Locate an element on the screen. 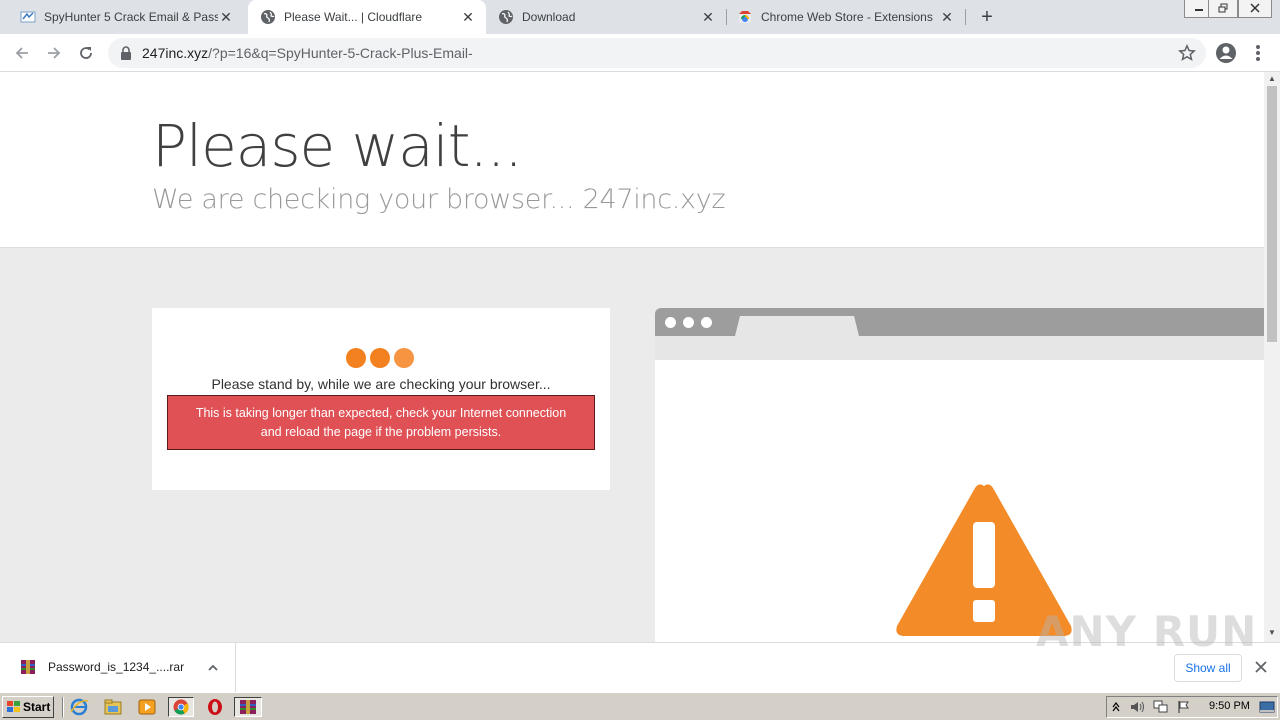 The width and height of the screenshot is (1280, 720). back-arrow-icon is located at coordinates (21, 53).